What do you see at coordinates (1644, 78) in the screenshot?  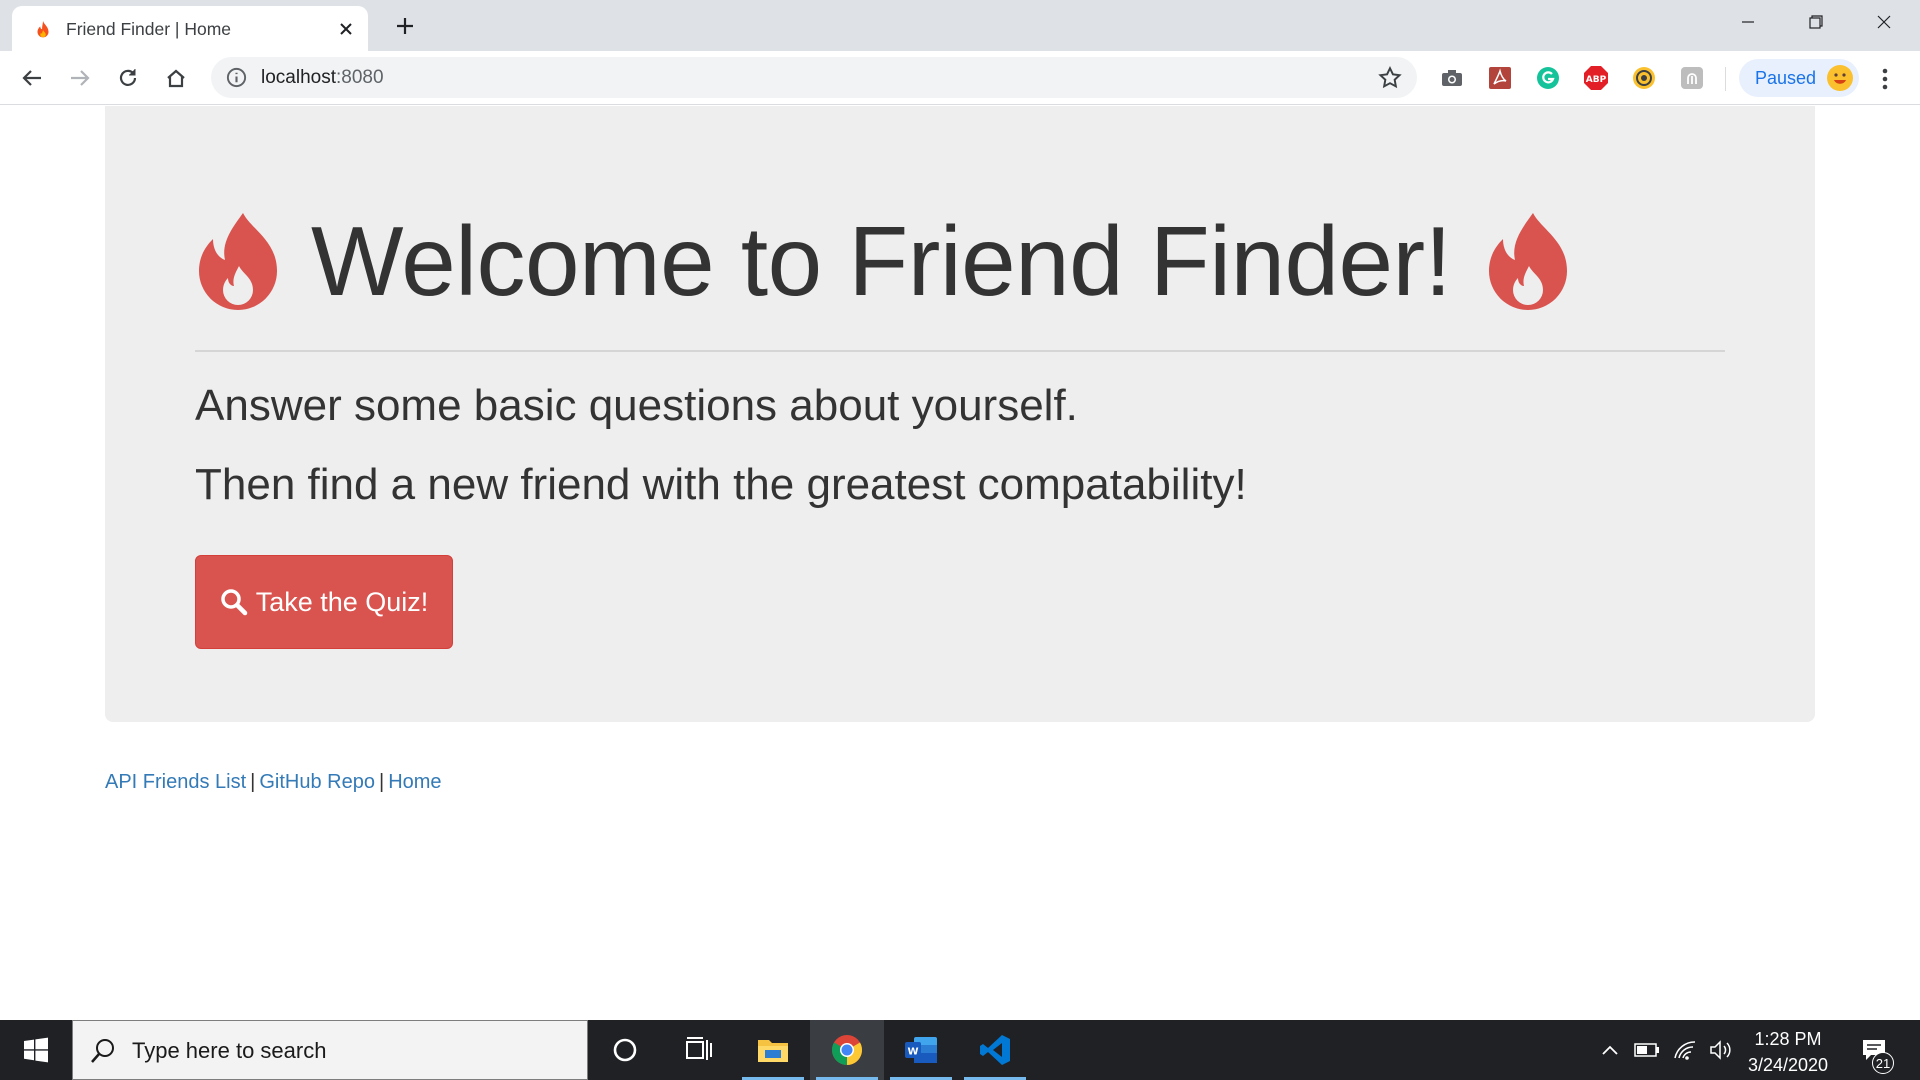 I see `coin-extension-icon` at bounding box center [1644, 78].